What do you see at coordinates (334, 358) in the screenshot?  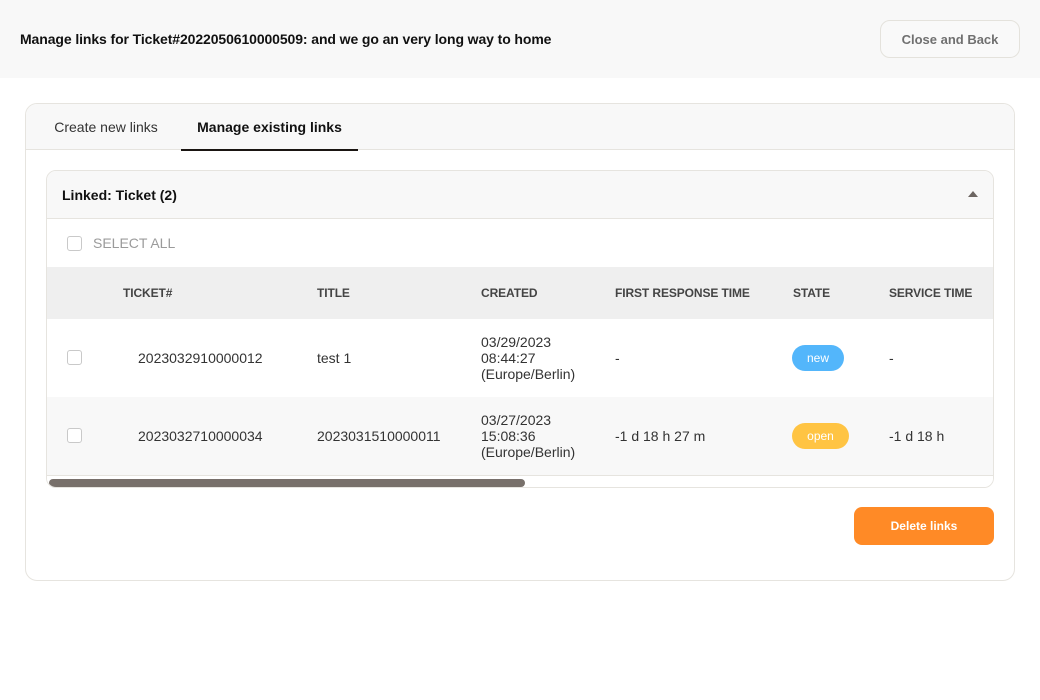 I see `ticket-title: test 1` at bounding box center [334, 358].